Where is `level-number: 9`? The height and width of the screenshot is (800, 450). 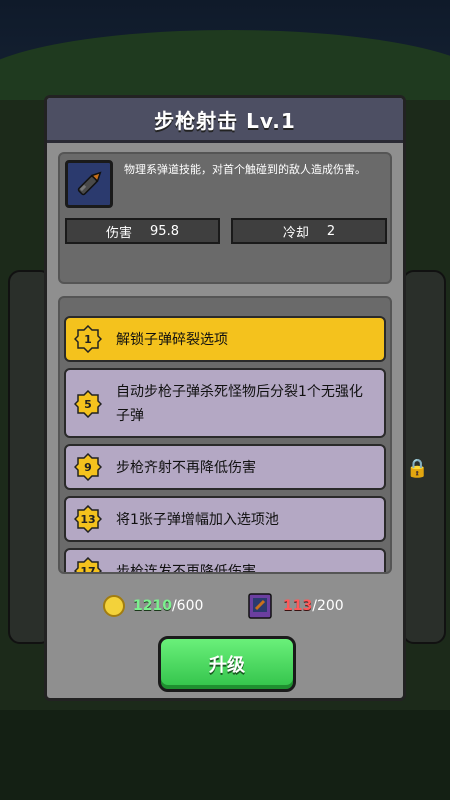 level-number: 9 is located at coordinates (88, 467).